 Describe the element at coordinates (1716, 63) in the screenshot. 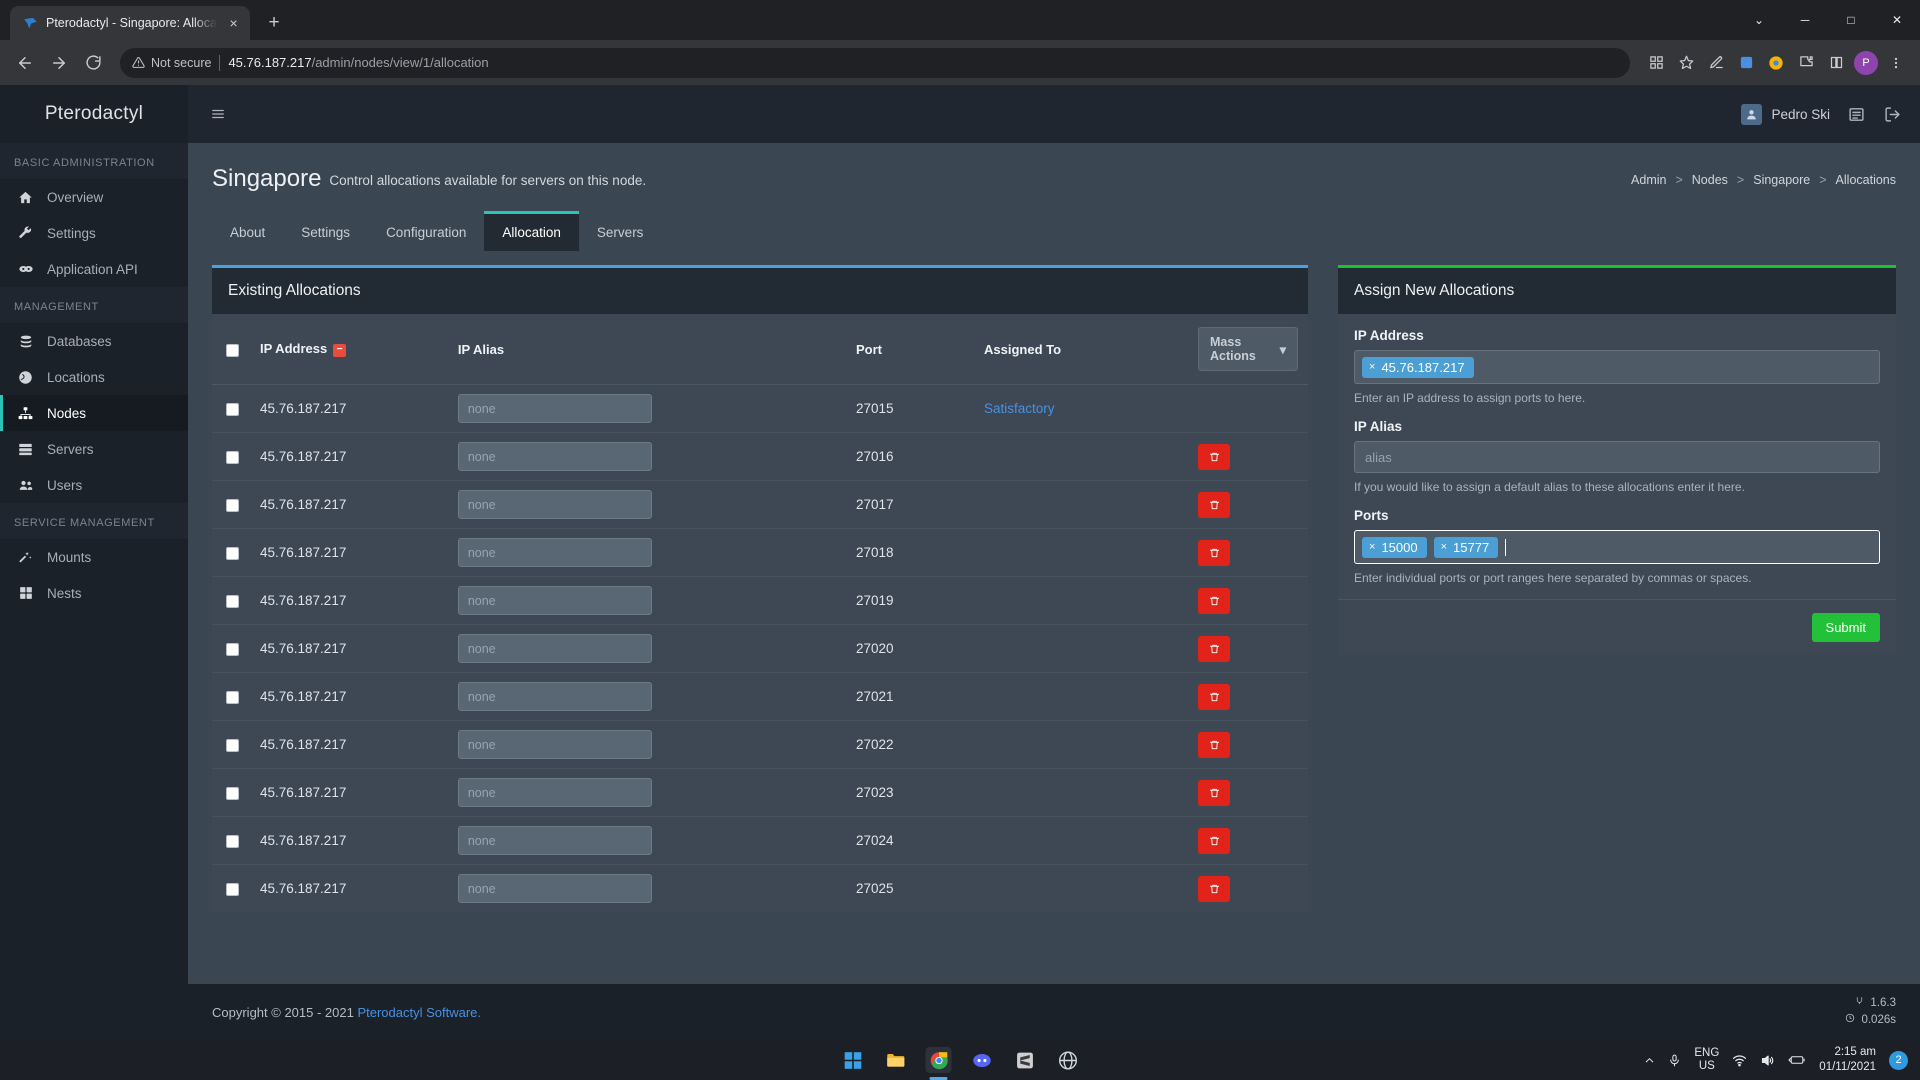

I see `pen-icon` at that location.